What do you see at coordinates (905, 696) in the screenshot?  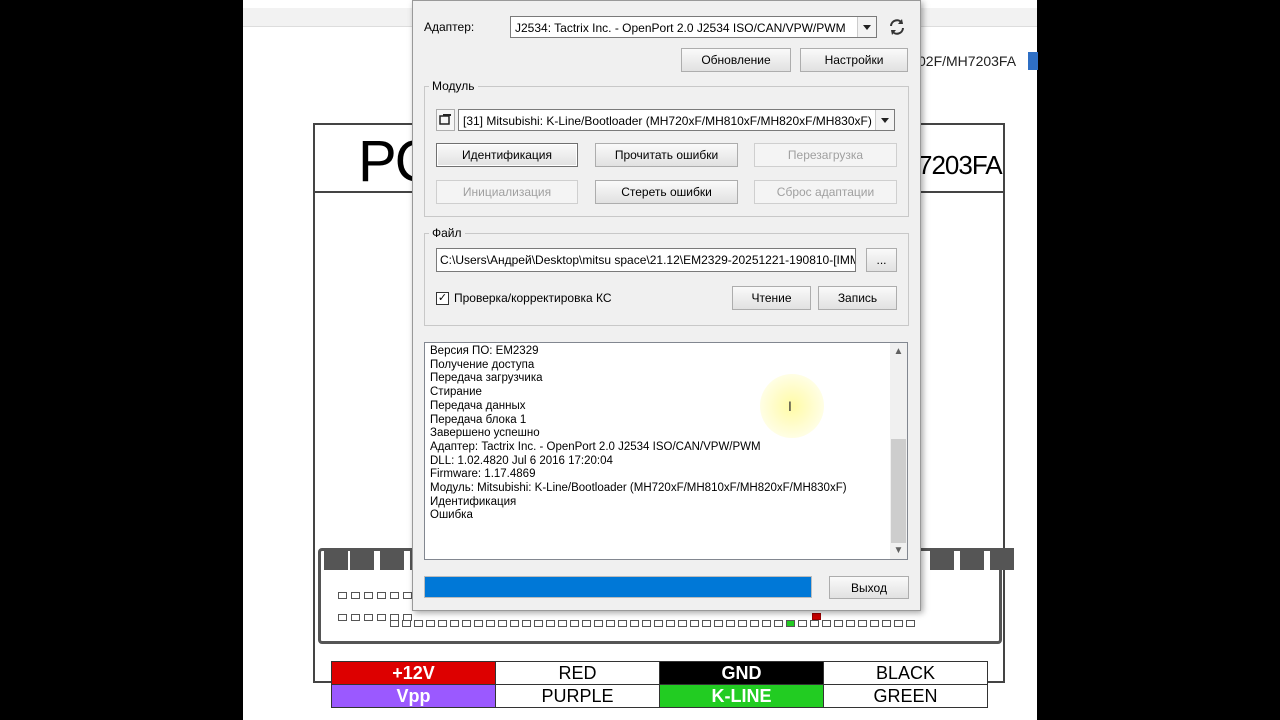 I see `legend-cell: GREEN` at bounding box center [905, 696].